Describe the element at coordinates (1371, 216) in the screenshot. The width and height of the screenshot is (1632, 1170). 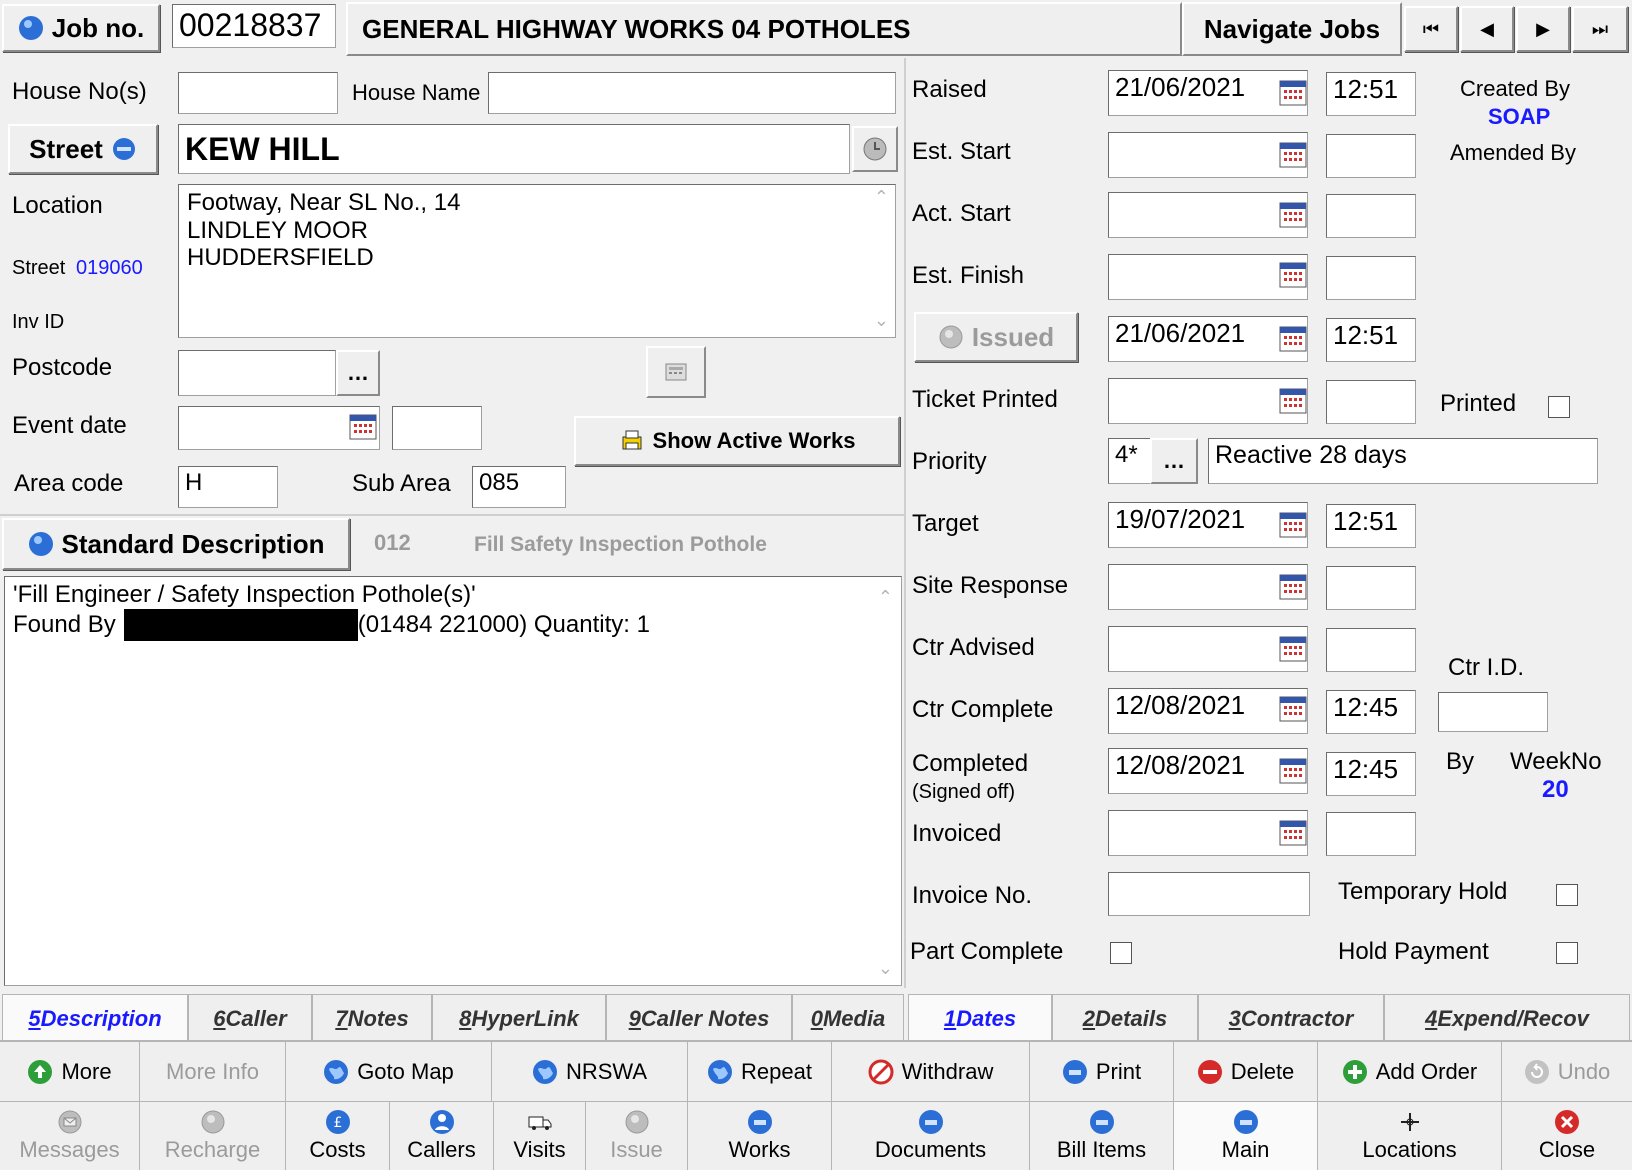
I see `act-start-time-input` at that location.